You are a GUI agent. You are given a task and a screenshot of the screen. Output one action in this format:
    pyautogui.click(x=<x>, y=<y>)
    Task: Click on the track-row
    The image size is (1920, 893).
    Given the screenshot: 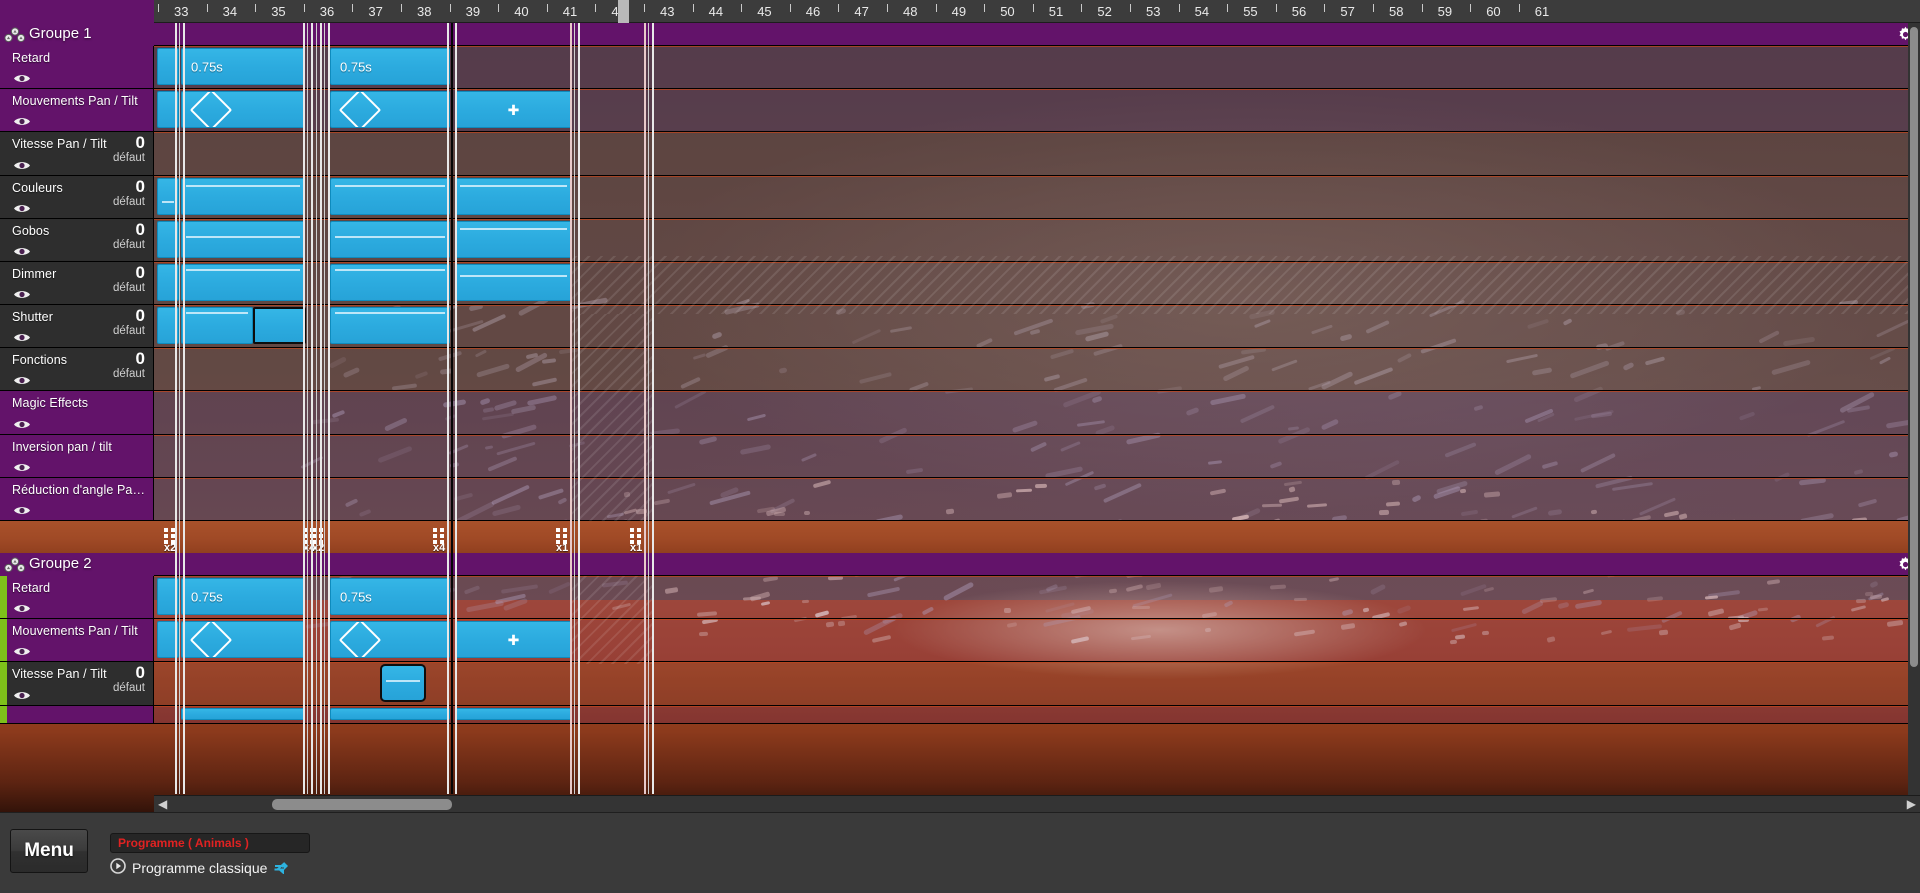 What is the action you would take?
    pyautogui.click(x=960, y=715)
    